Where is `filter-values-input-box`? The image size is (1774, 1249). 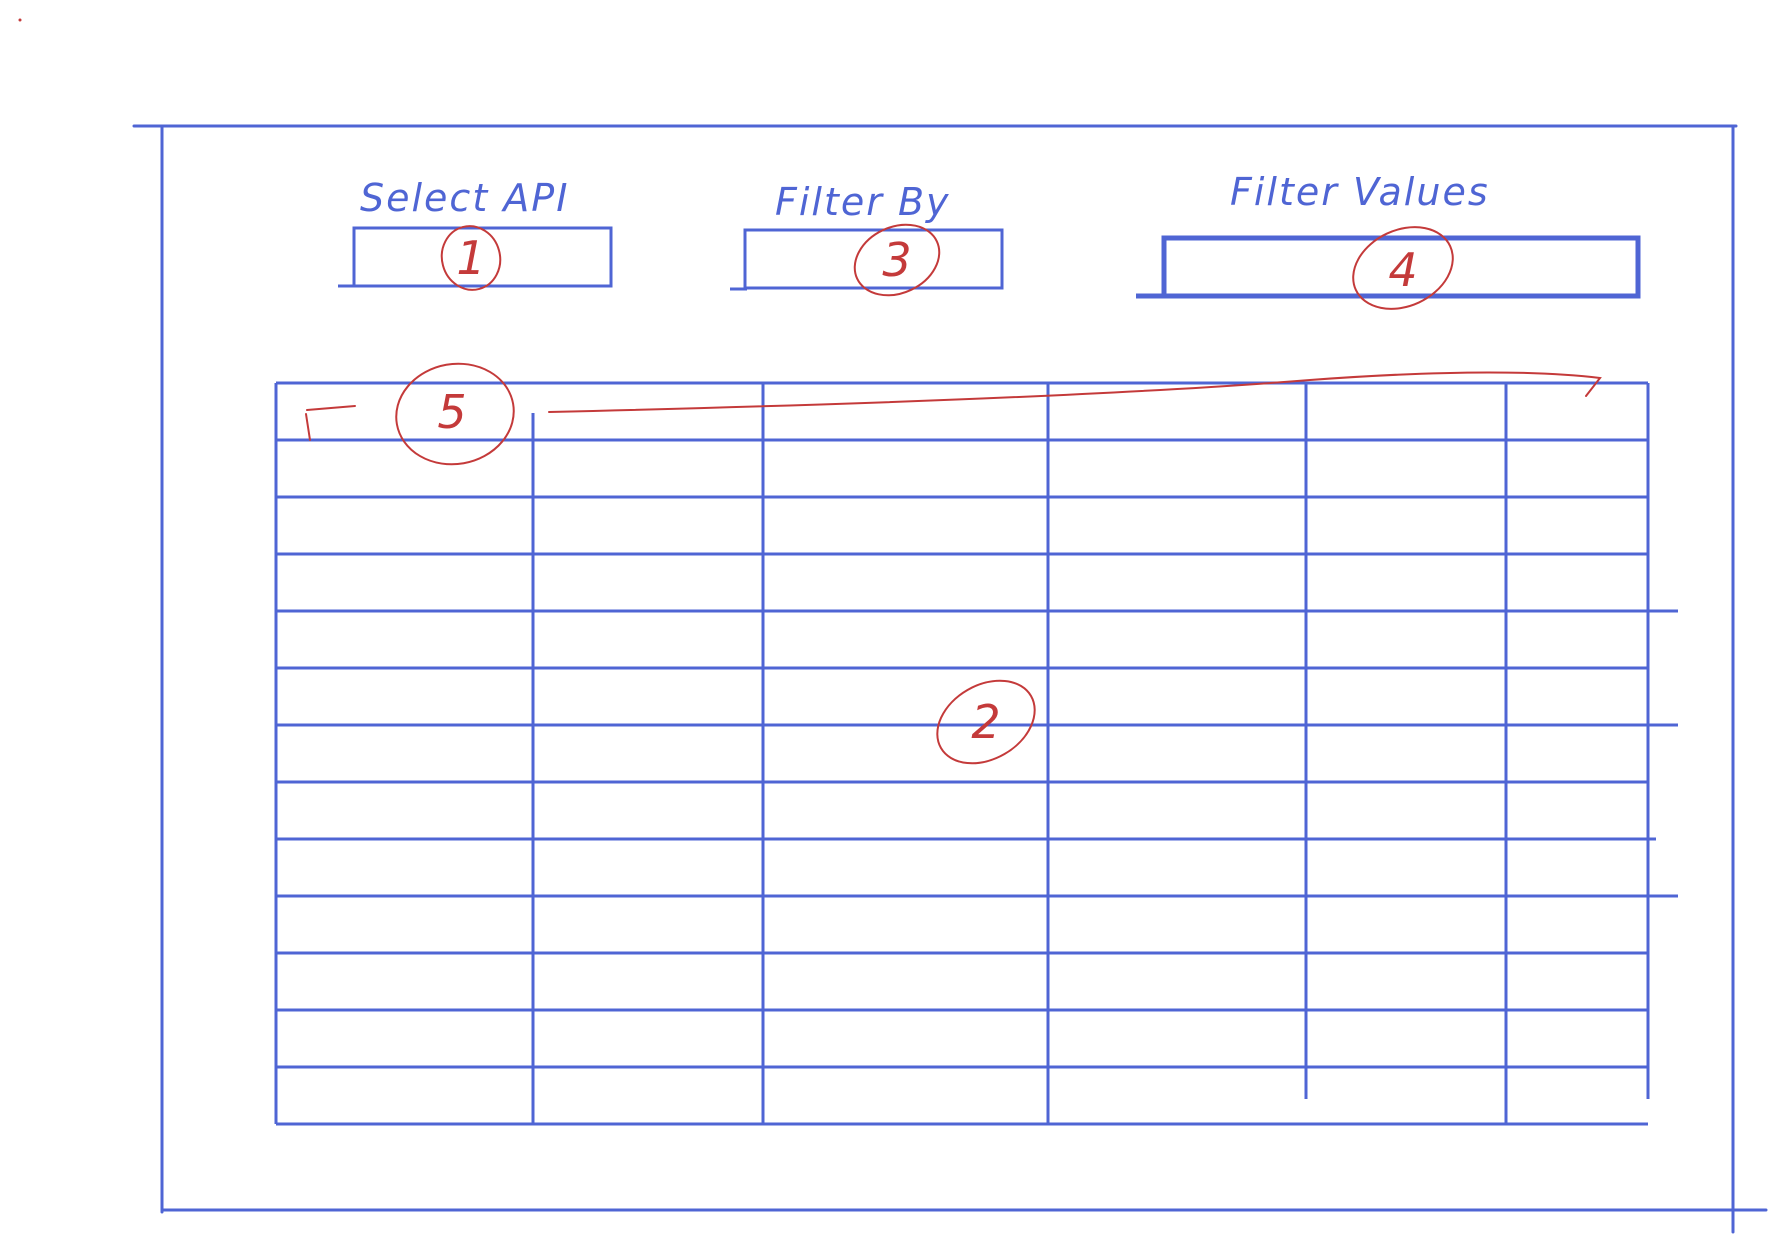 filter-values-input-box is located at coordinates (1388, 267).